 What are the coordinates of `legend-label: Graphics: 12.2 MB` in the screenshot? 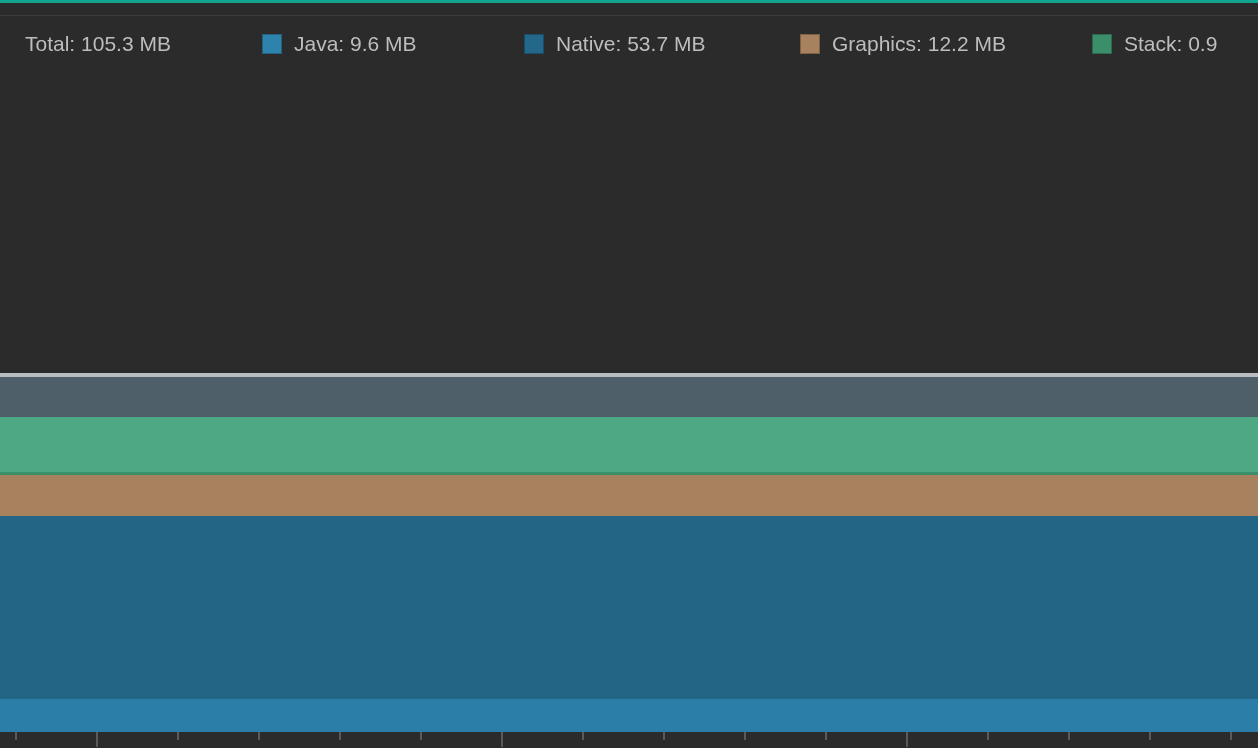 It's located at (919, 43).